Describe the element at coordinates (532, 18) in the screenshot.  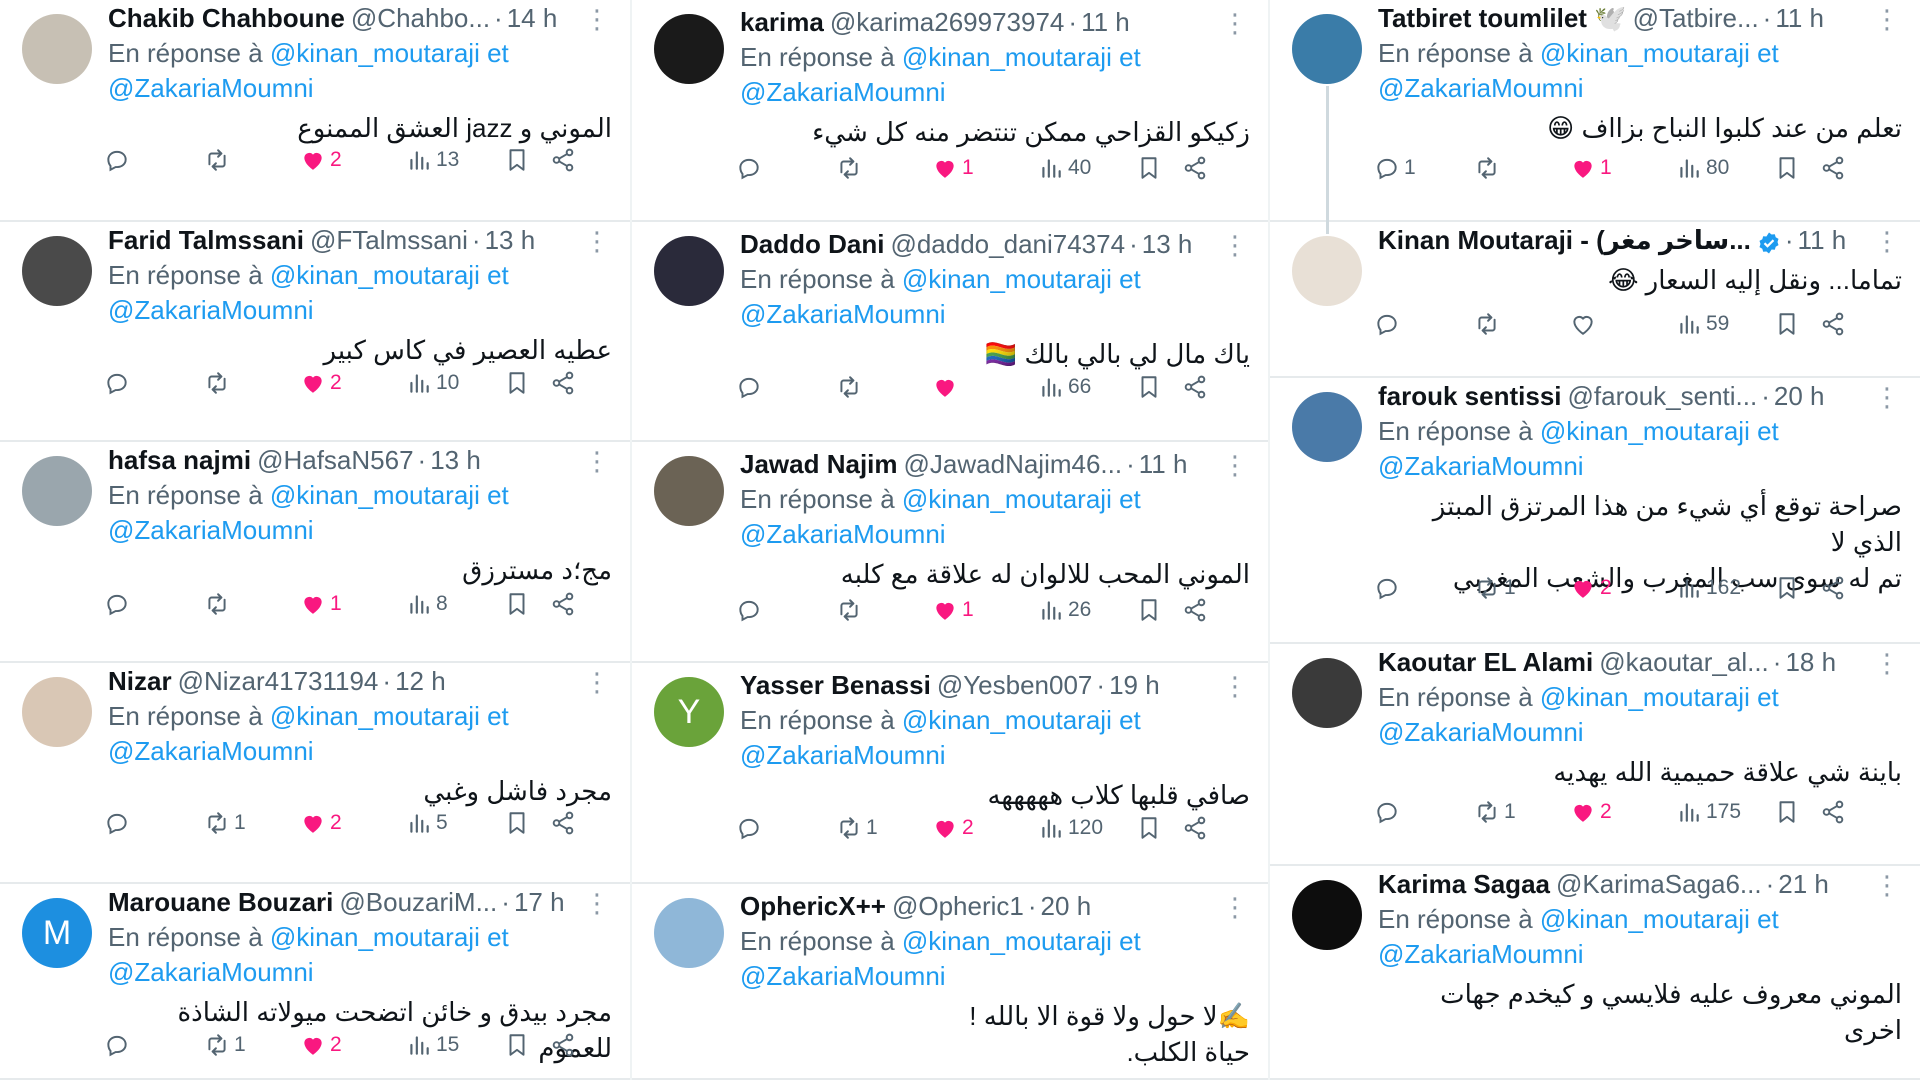
I see `timestamp: 14 h` at that location.